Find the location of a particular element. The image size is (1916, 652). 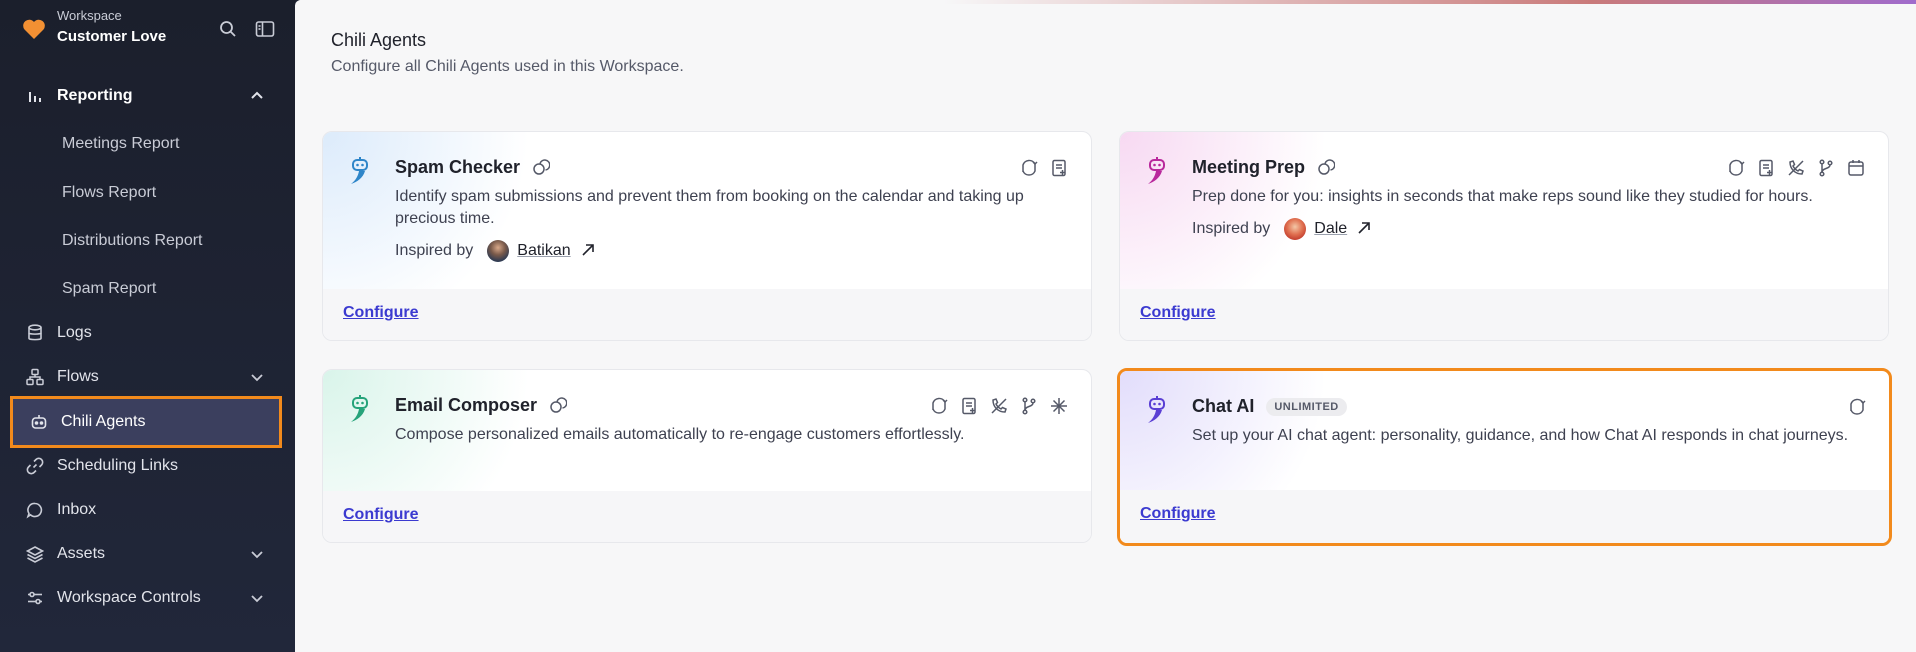

chat-bubble-icon is located at coordinates (35, 510).